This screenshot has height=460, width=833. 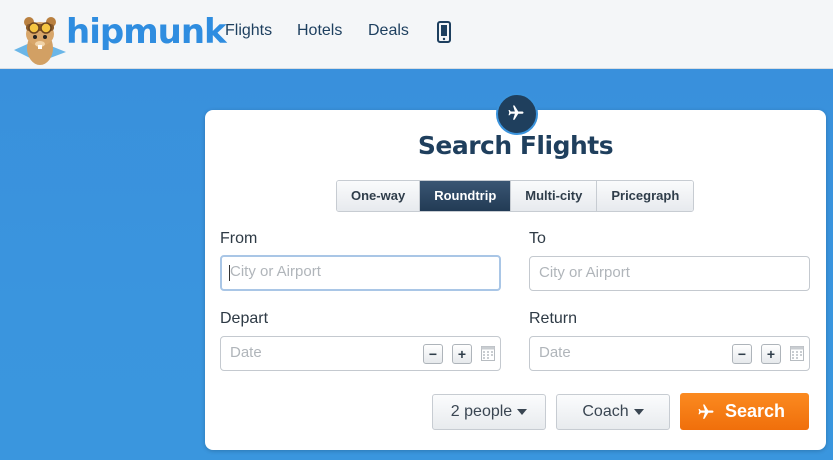 I want to click on from-input: City or Airport, so click(x=360, y=273).